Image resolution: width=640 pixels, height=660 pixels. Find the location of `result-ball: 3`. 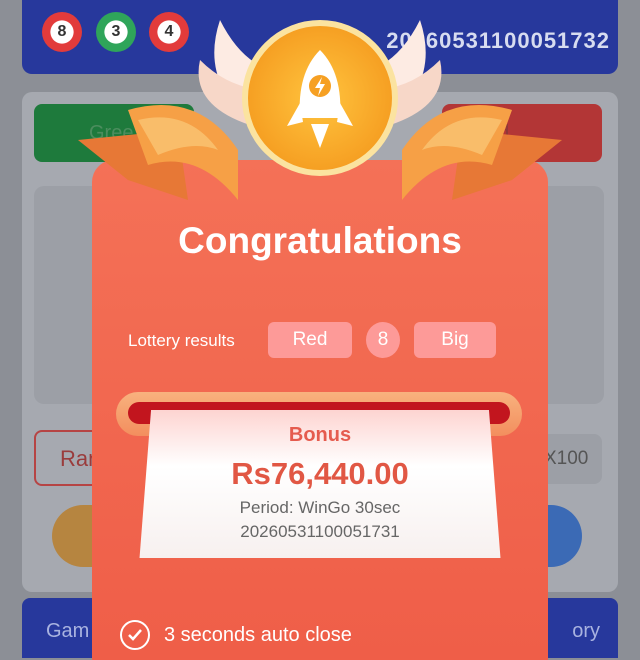

result-ball: 3 is located at coordinates (116, 32).